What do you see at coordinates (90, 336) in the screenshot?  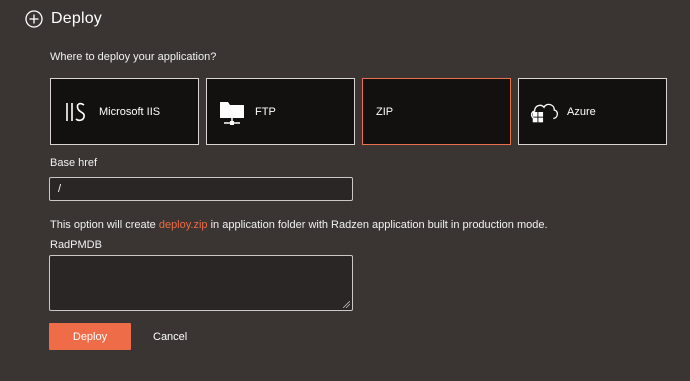 I see `deploy-button: Deploy` at bounding box center [90, 336].